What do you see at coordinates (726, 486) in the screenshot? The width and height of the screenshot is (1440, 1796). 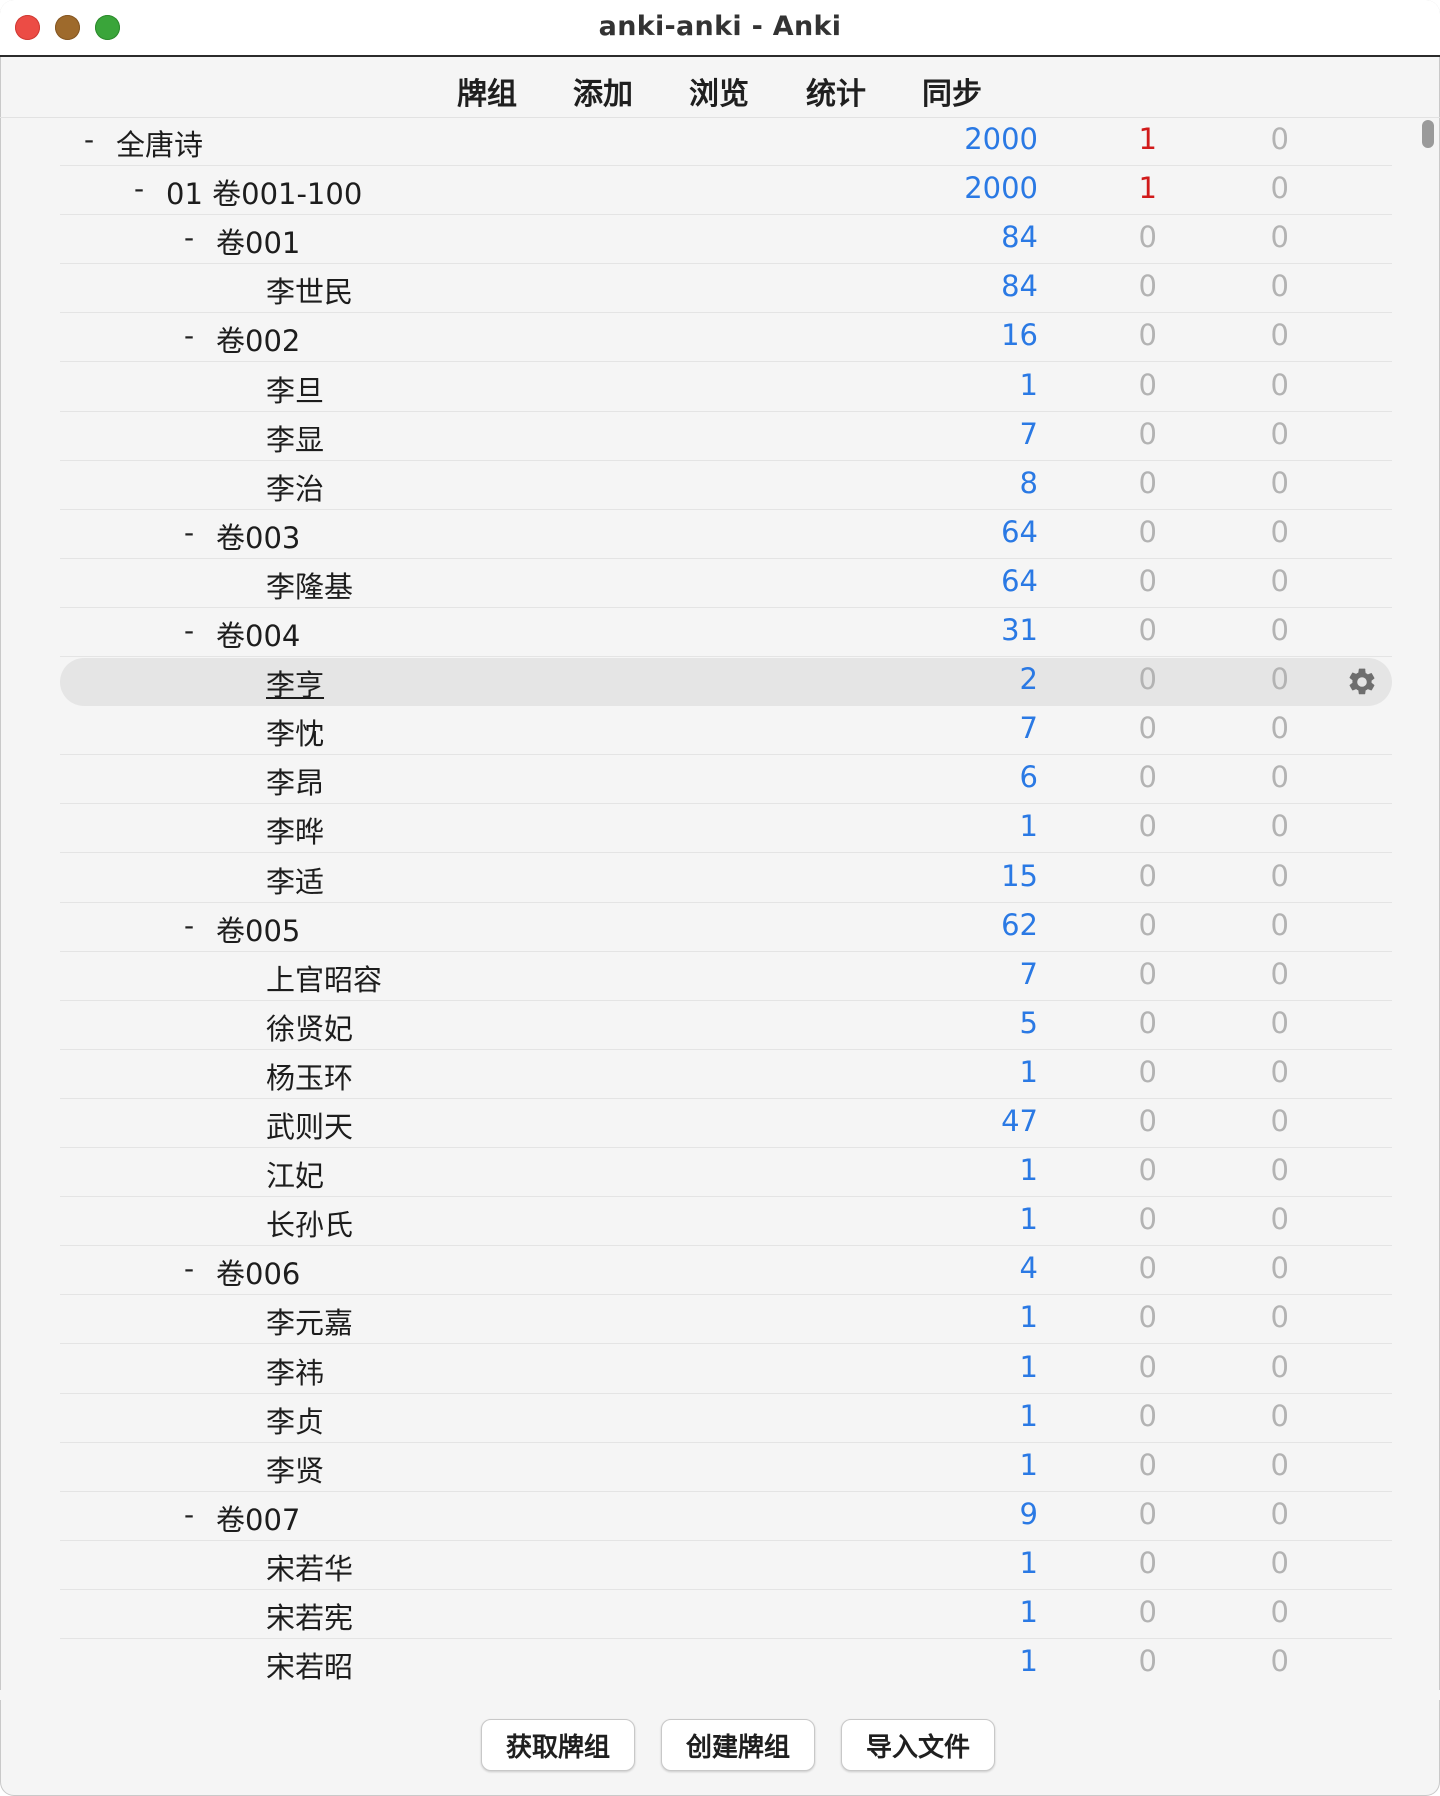 I see `deck-row: 李治 8 0 0` at bounding box center [726, 486].